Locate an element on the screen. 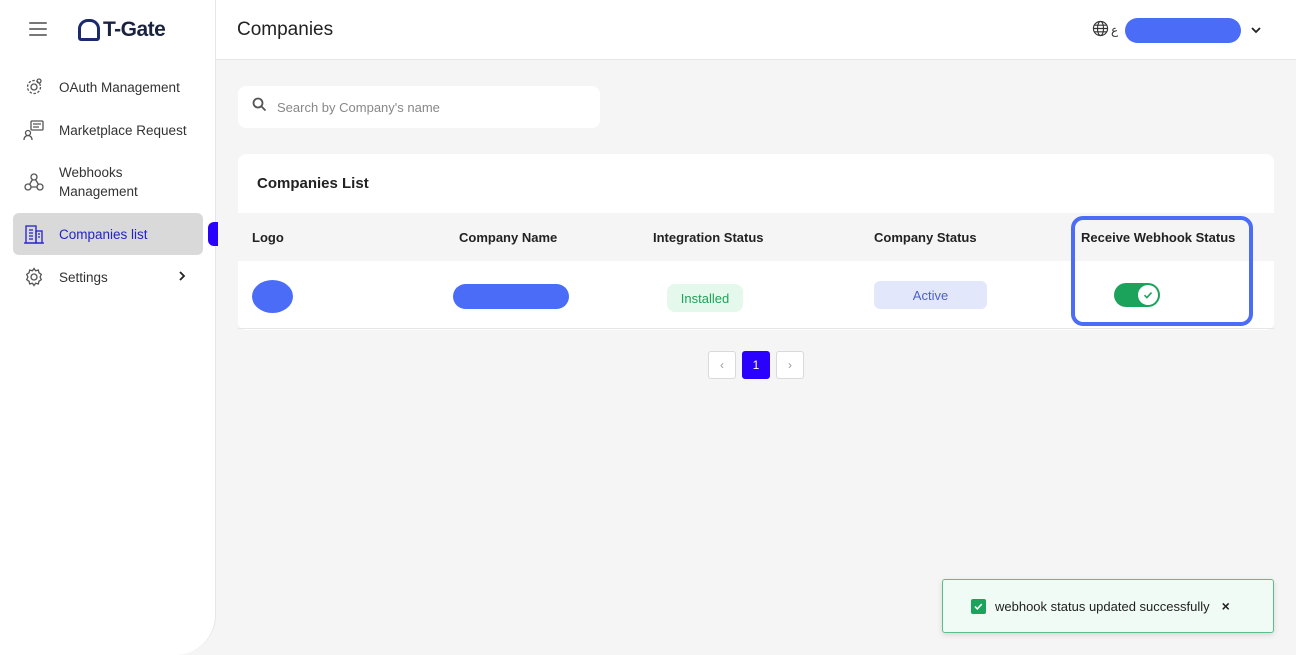 This screenshot has width=1296, height=655. settings-icon is located at coordinates (34, 277).